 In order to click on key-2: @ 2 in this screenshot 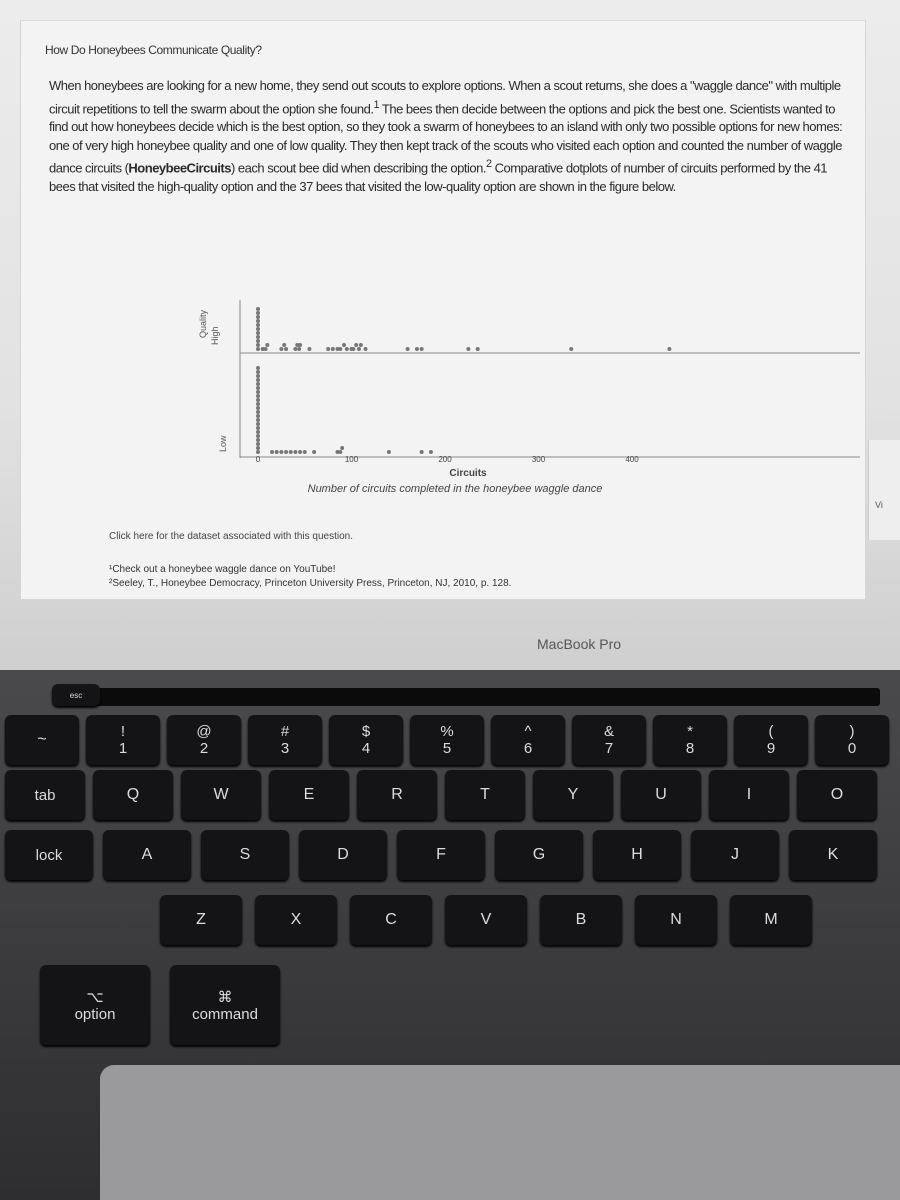, I will do `click(204, 740)`.